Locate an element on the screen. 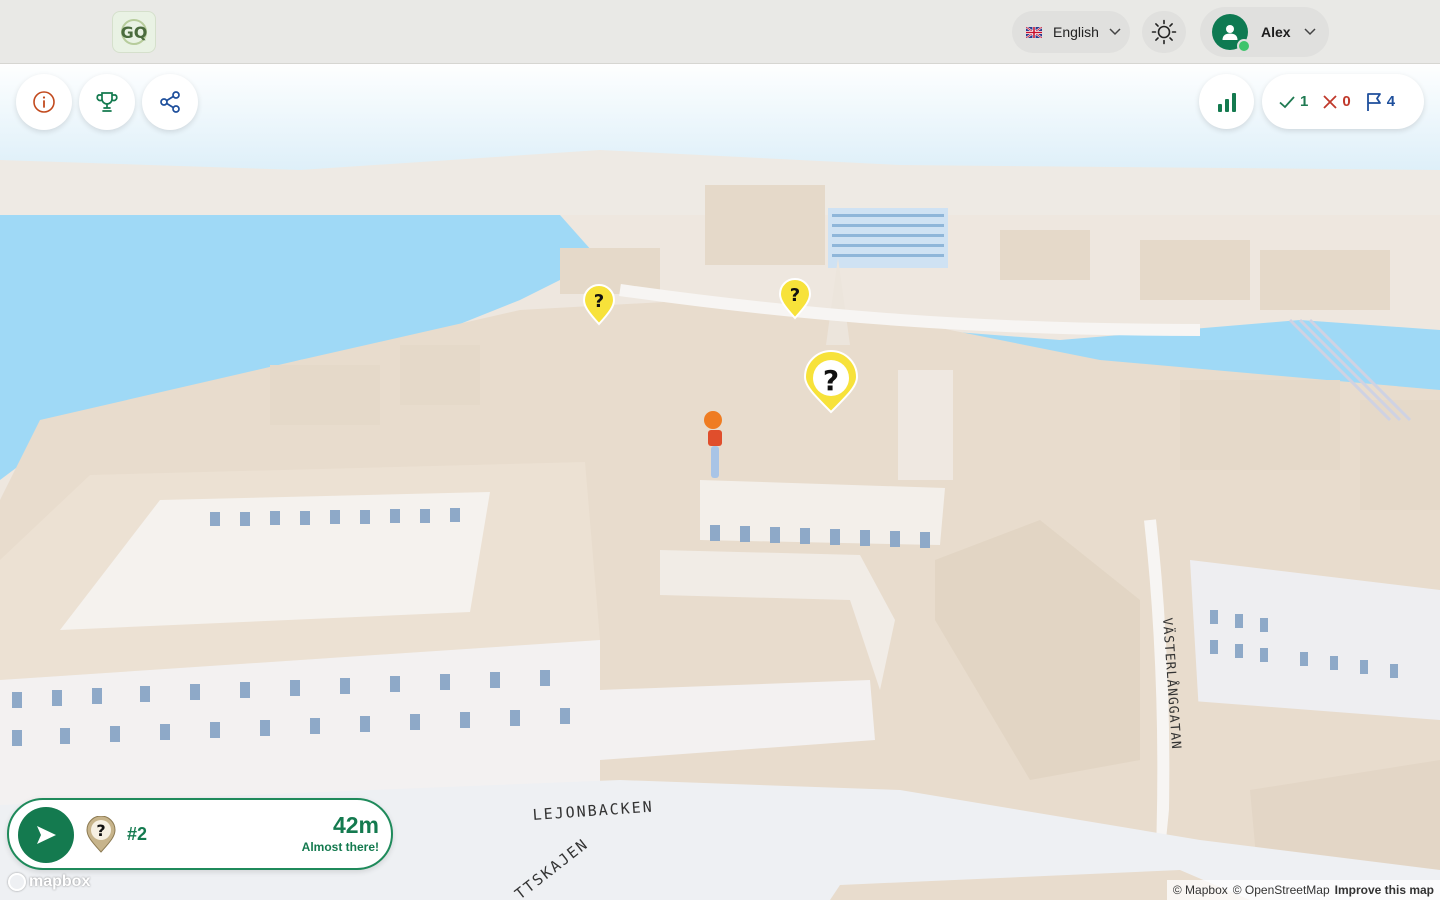  user-name: Alex is located at coordinates (1276, 32).